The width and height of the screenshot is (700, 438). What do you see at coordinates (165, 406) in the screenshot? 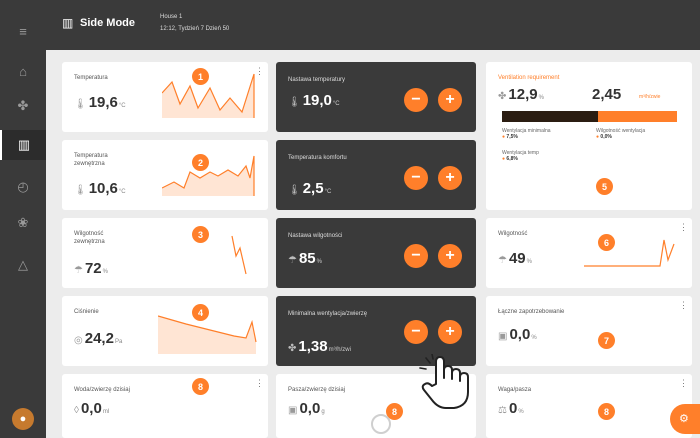
I see `water-per-animal-card: Woda/zwierzę dzisiaj ◊ 0,0ml ⋮` at bounding box center [165, 406].